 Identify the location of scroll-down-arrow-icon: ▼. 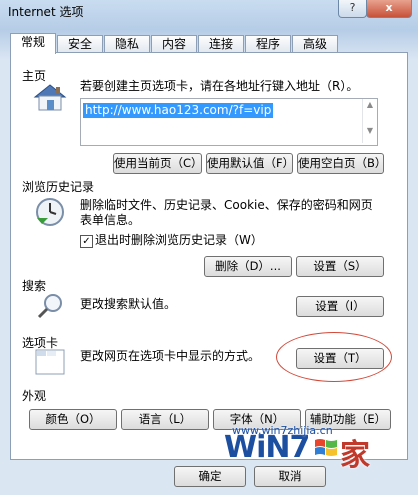
(370, 131).